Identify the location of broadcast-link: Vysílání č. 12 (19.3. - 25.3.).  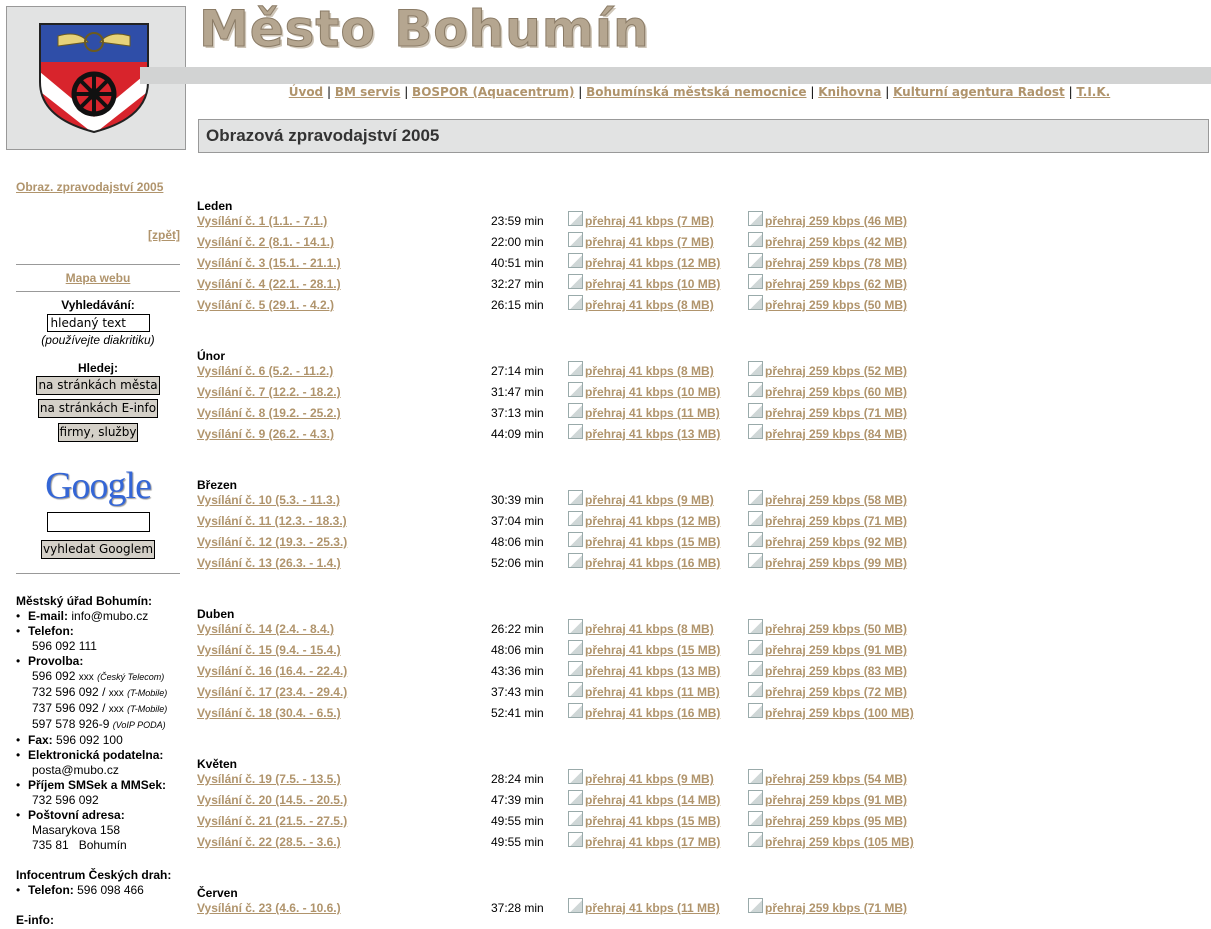
(272, 542).